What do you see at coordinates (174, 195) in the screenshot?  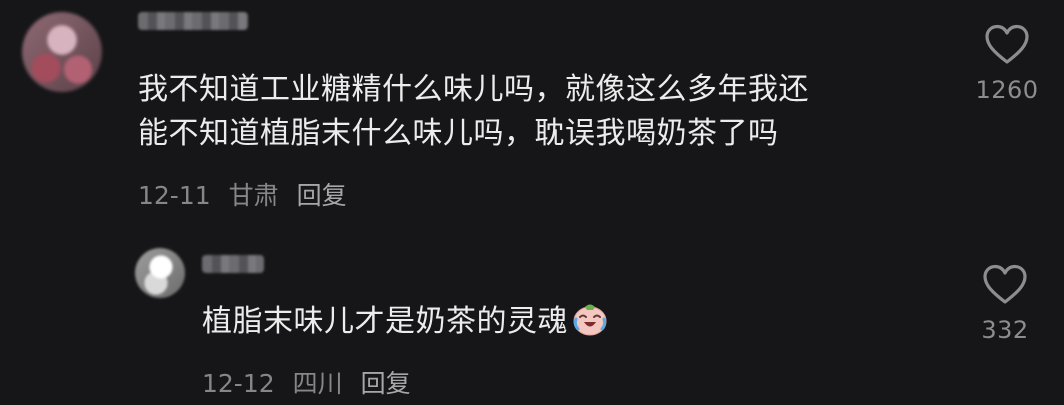 I see `comment-date: 12-11` at bounding box center [174, 195].